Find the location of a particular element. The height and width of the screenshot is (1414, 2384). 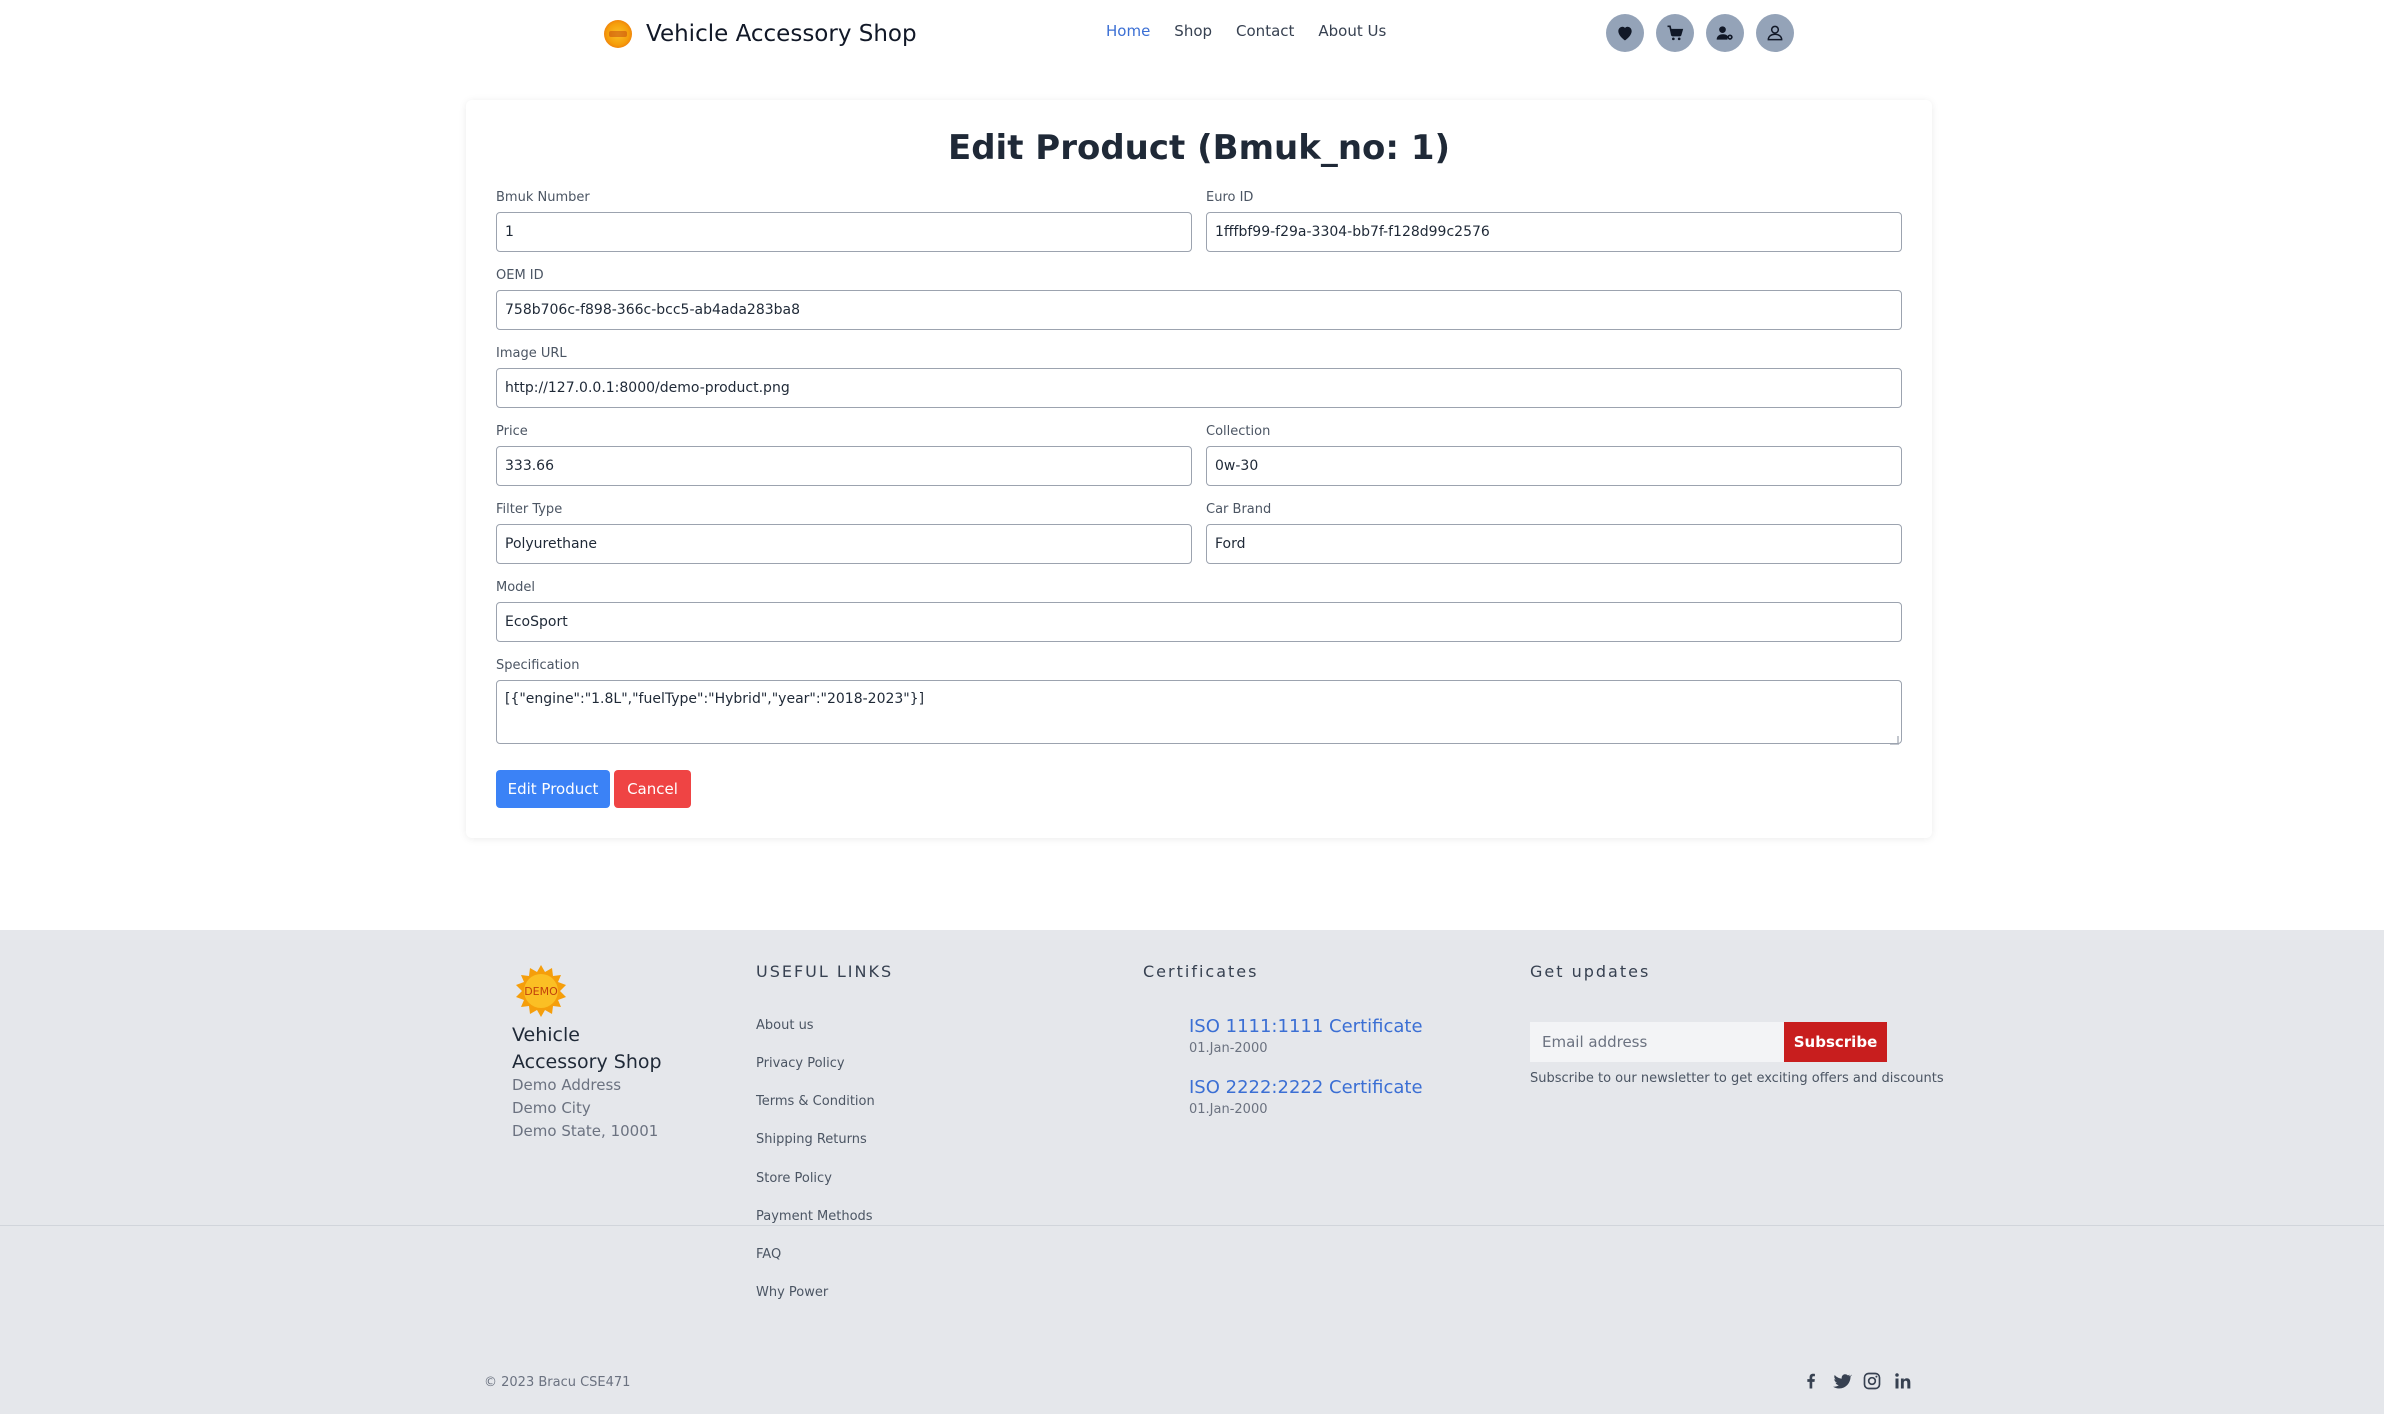

demo-logo-icon: DEMO is located at coordinates (541, 991).